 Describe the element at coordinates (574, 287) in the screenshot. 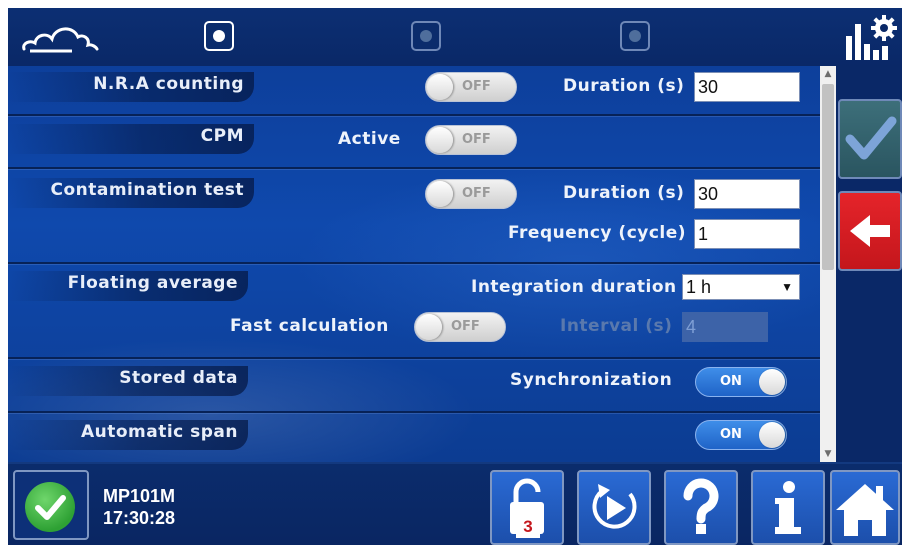

I see `integration-duration-label: Integration duration` at that location.